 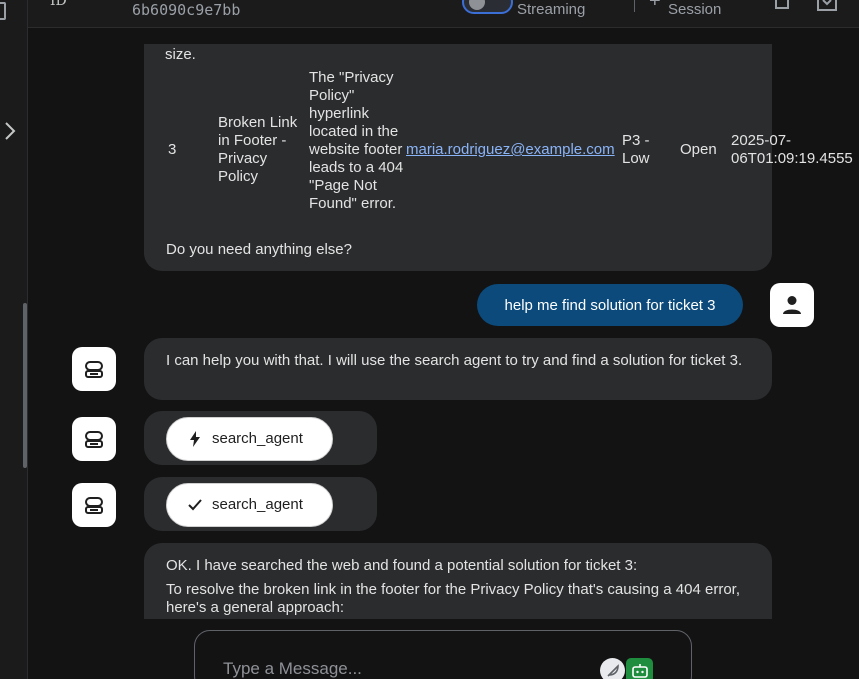 What do you see at coordinates (610, 305) in the screenshot?
I see `user-message: help me find solution for ticket 3` at bounding box center [610, 305].